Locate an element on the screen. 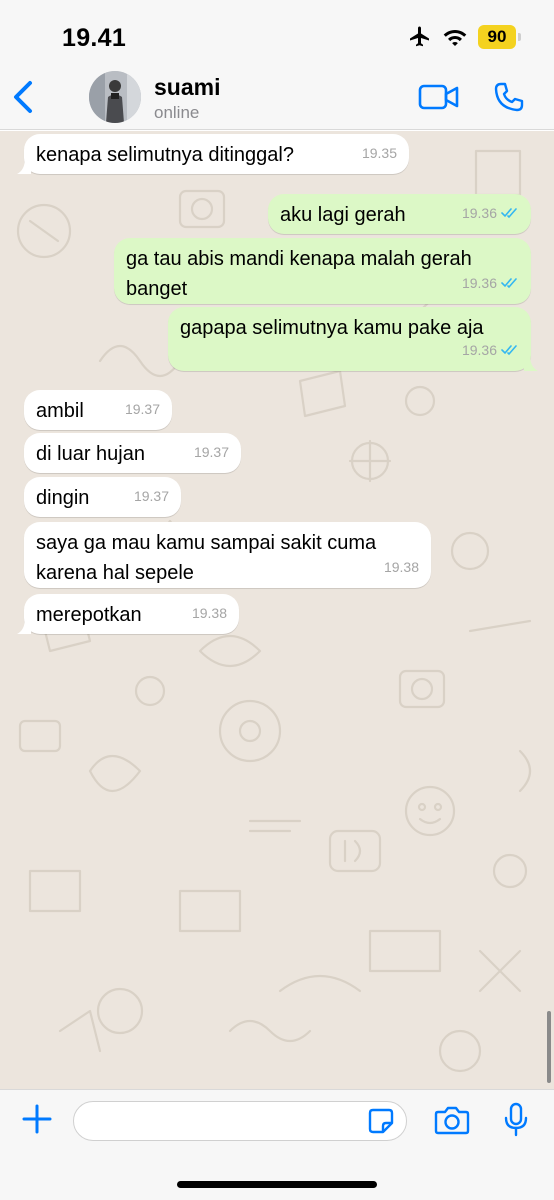  contact-name: suami is located at coordinates (187, 87).